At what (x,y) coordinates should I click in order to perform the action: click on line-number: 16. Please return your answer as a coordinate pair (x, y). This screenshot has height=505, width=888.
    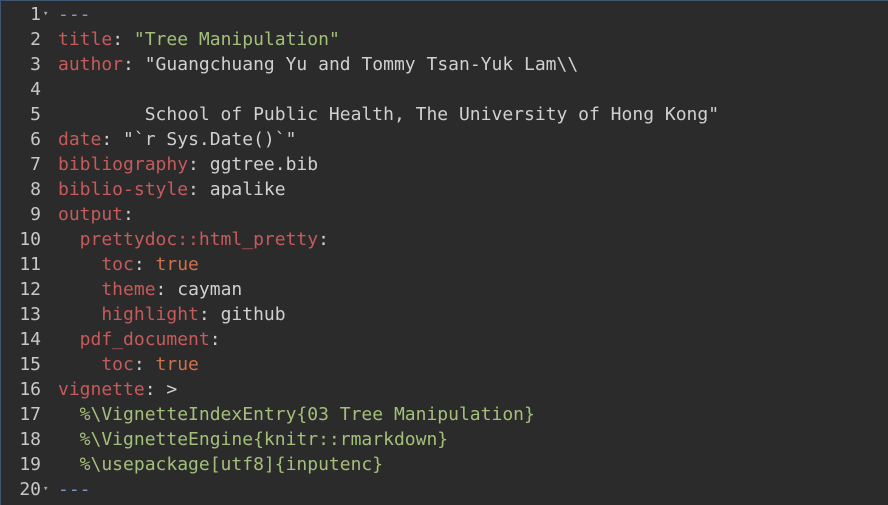
    Looking at the image, I should click on (30, 389).